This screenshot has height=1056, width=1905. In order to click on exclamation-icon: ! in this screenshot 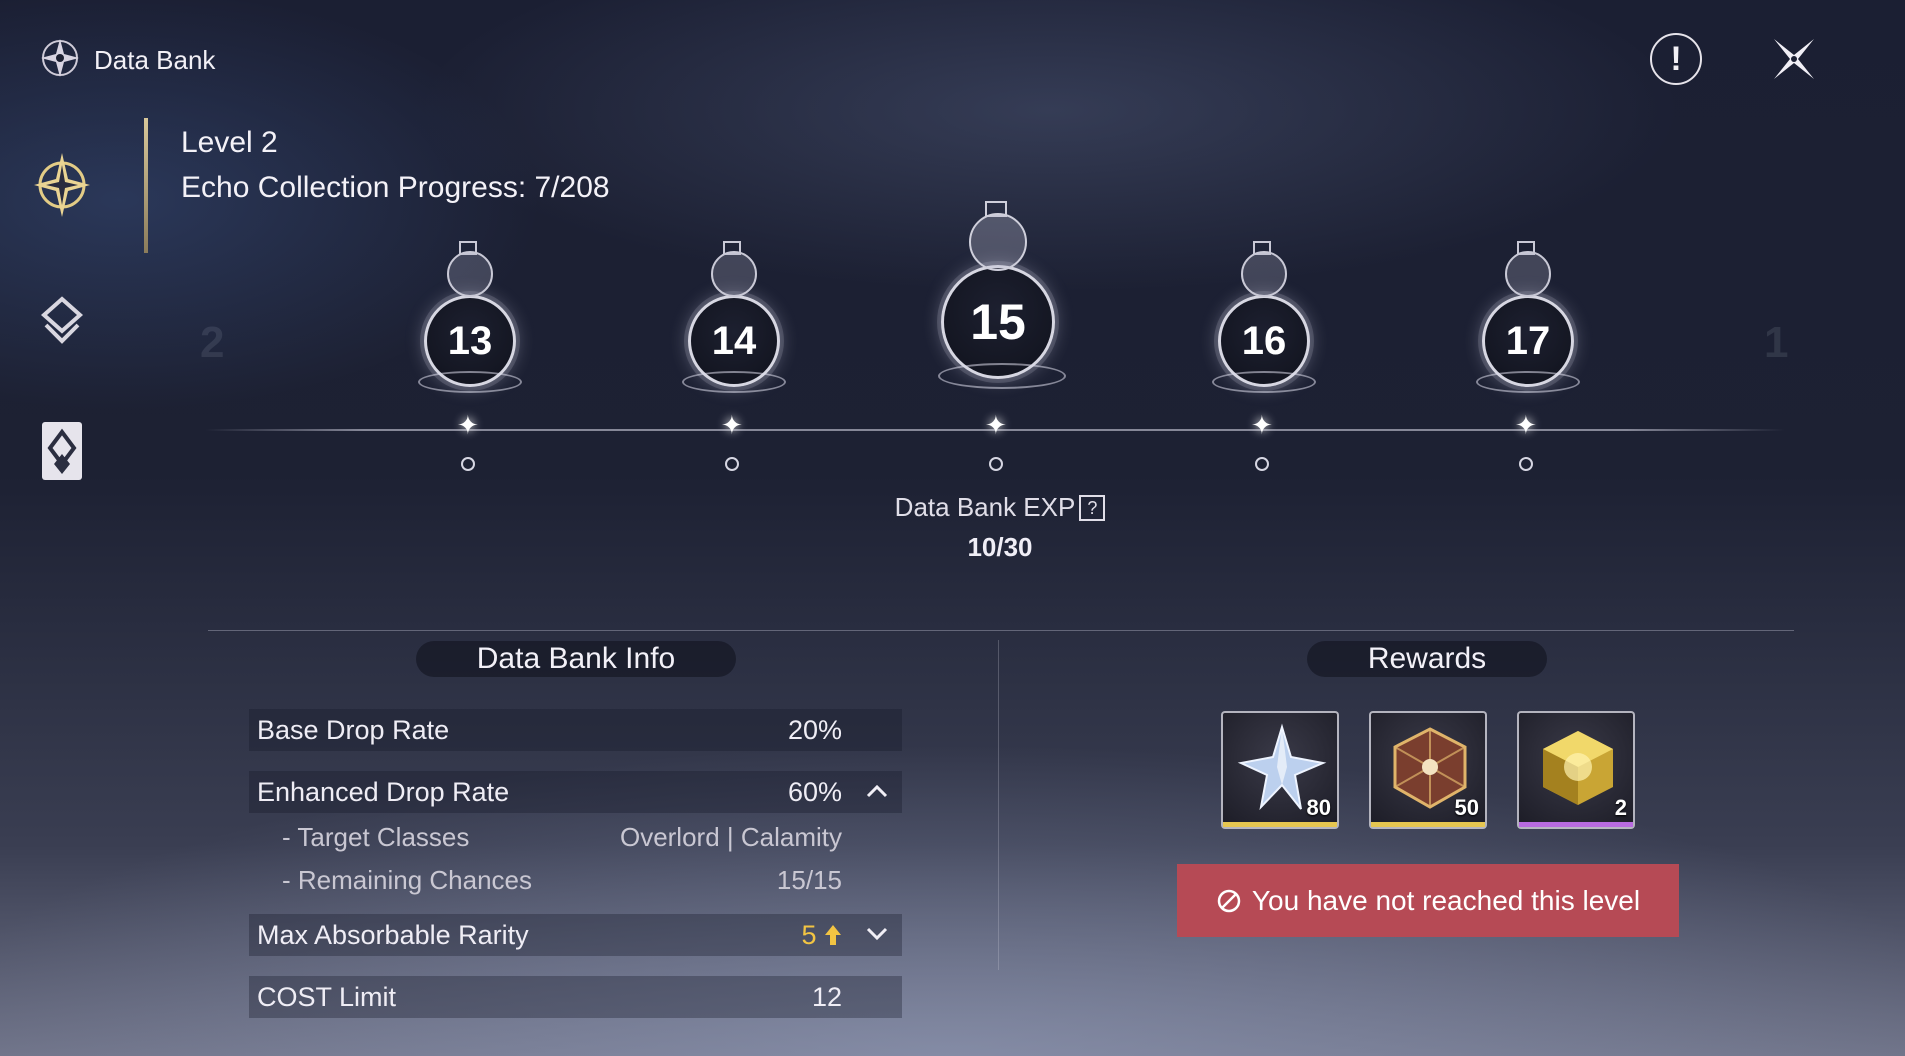, I will do `click(1676, 58)`.